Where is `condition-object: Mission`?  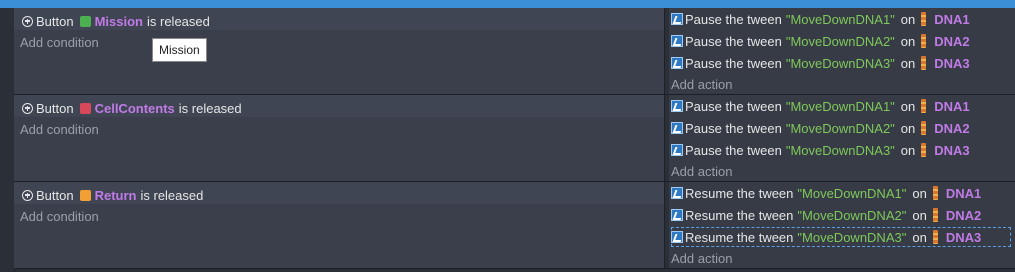
condition-object: Mission is located at coordinates (119, 21).